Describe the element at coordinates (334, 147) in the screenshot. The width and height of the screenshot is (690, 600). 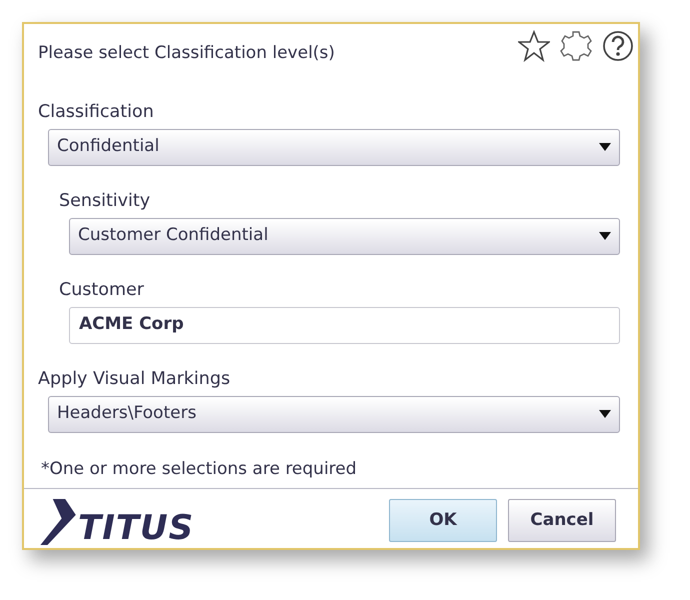
I see `dropdown: Confidential` at that location.